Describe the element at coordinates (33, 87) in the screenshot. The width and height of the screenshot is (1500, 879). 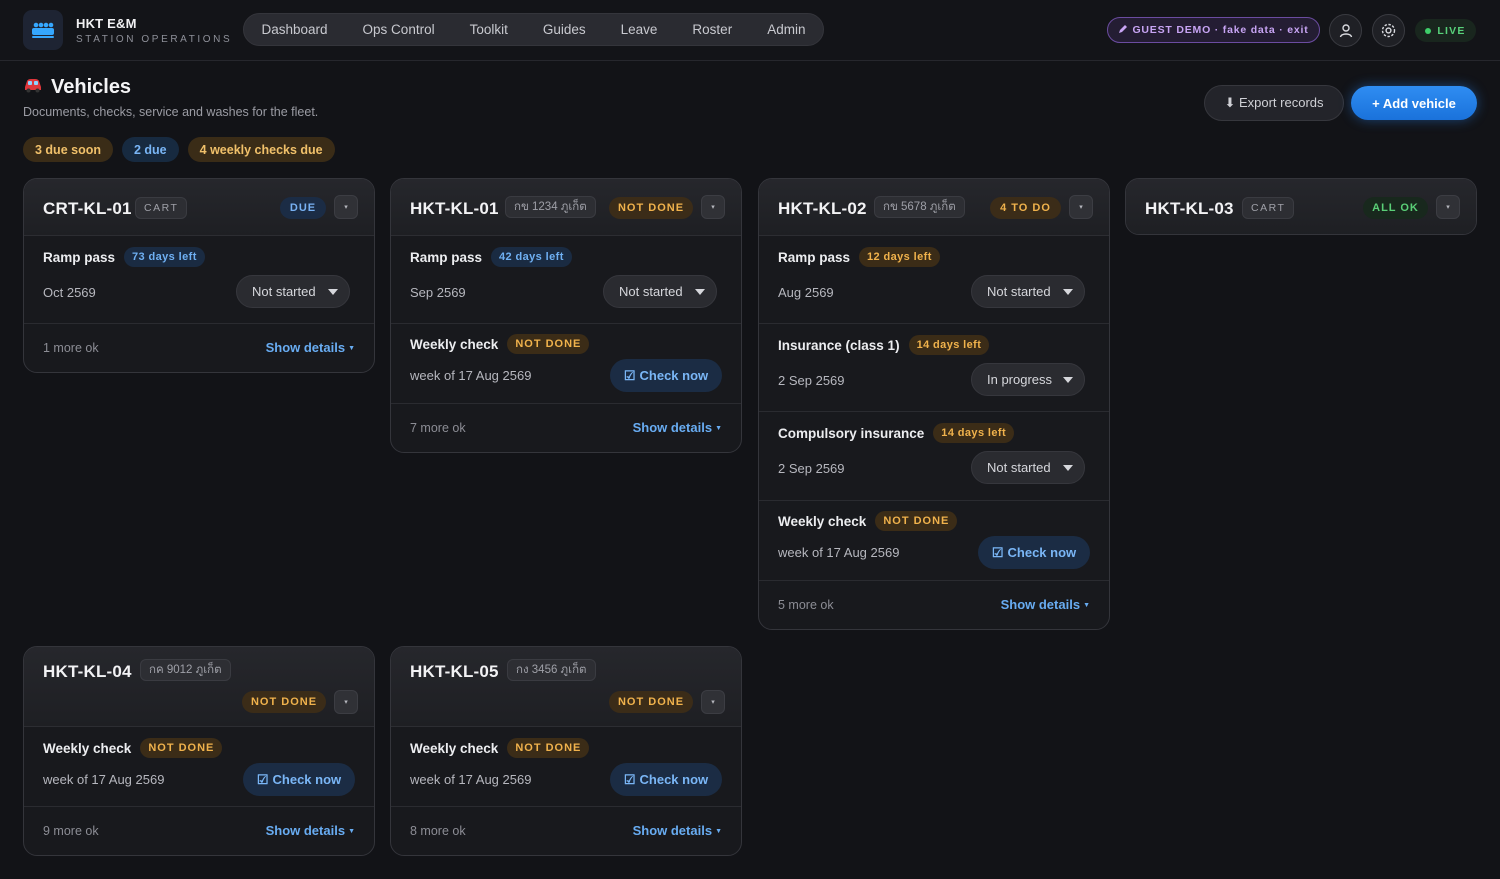
I see `car-icon` at that location.